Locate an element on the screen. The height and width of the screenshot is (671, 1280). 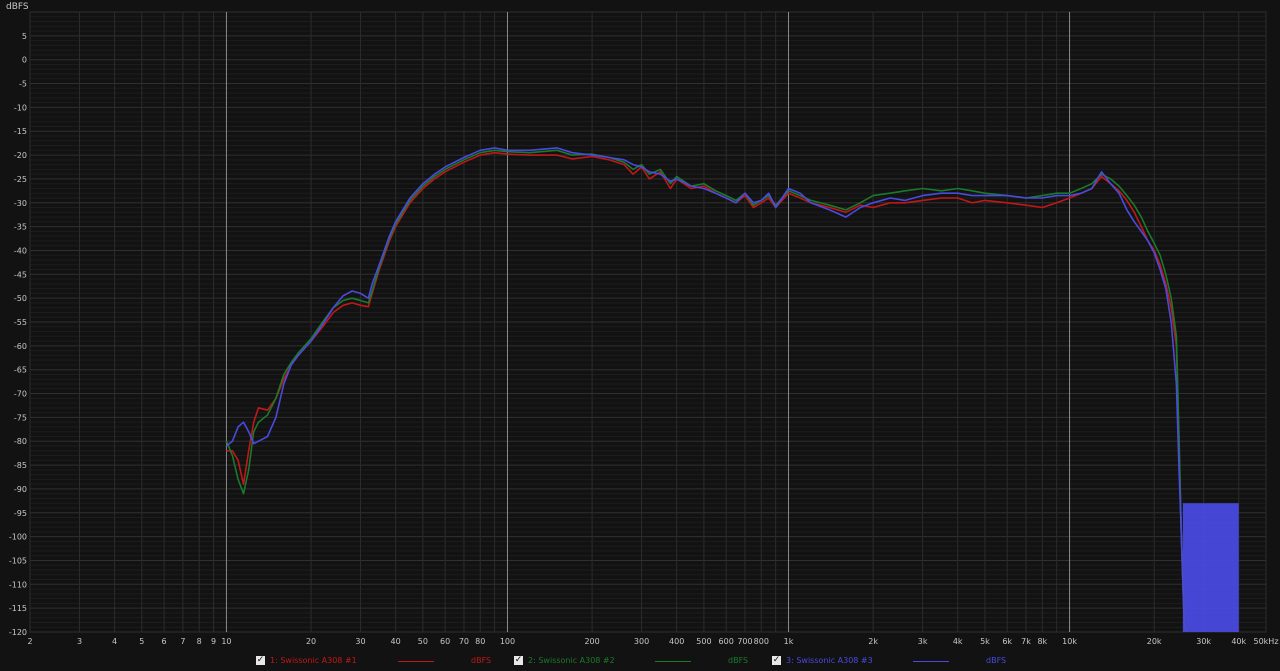
x-tick-label: 50kHz is located at coordinates (1265, 641).